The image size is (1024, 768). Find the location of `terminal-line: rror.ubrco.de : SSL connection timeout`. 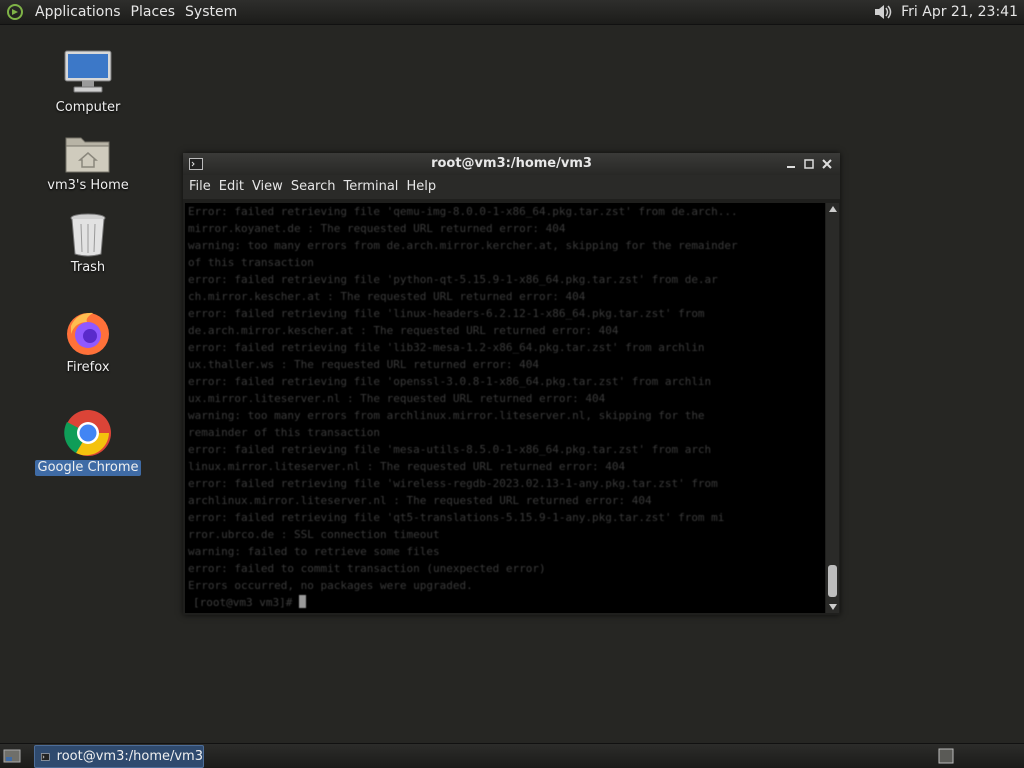

terminal-line: rror.ubrco.de : SSL connection timeout is located at coordinates (314, 534).